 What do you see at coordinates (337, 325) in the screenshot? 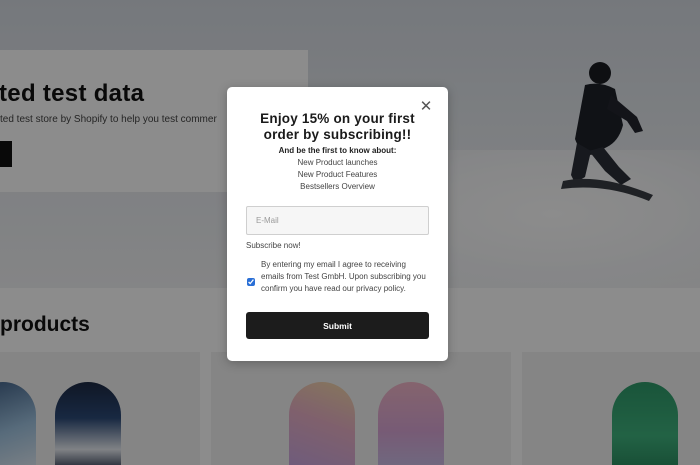
I see `submit-button: Submit` at bounding box center [337, 325].